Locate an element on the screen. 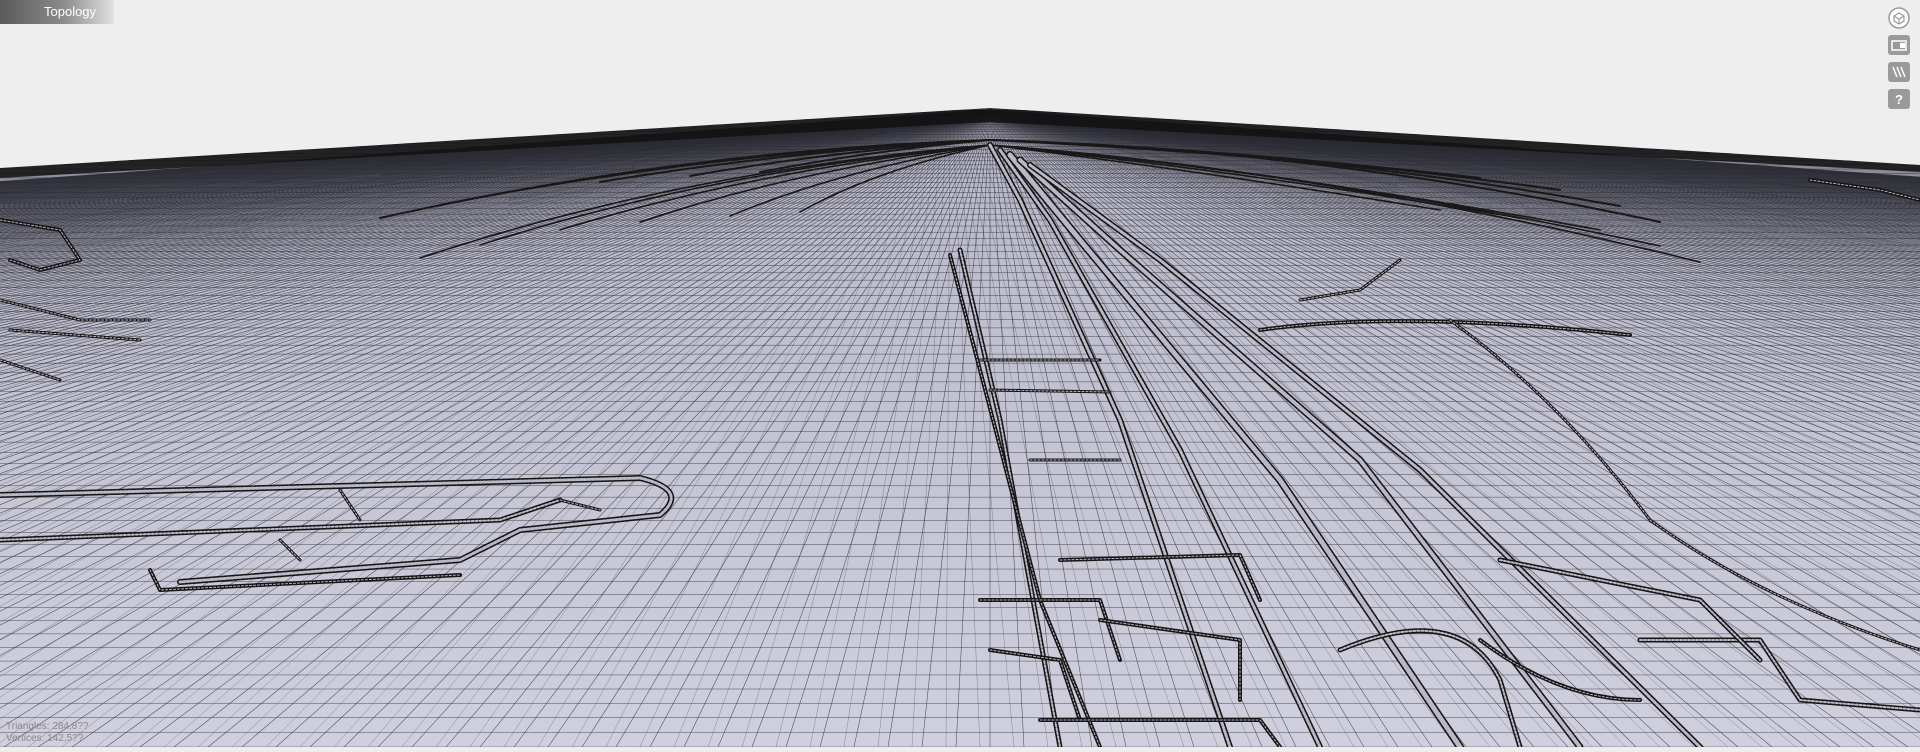  window-button is located at coordinates (1899, 45).